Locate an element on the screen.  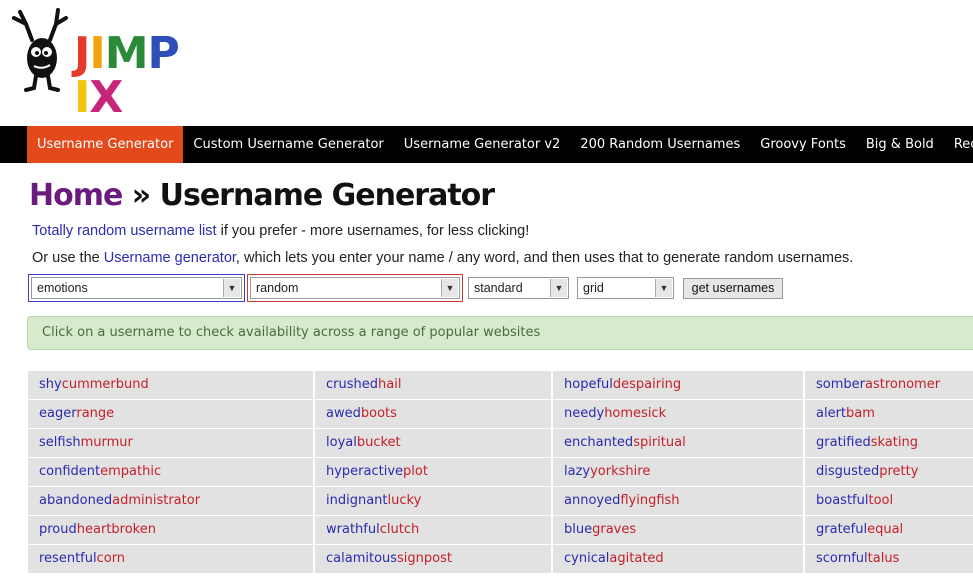
username-second-word: corn is located at coordinates (111, 558).